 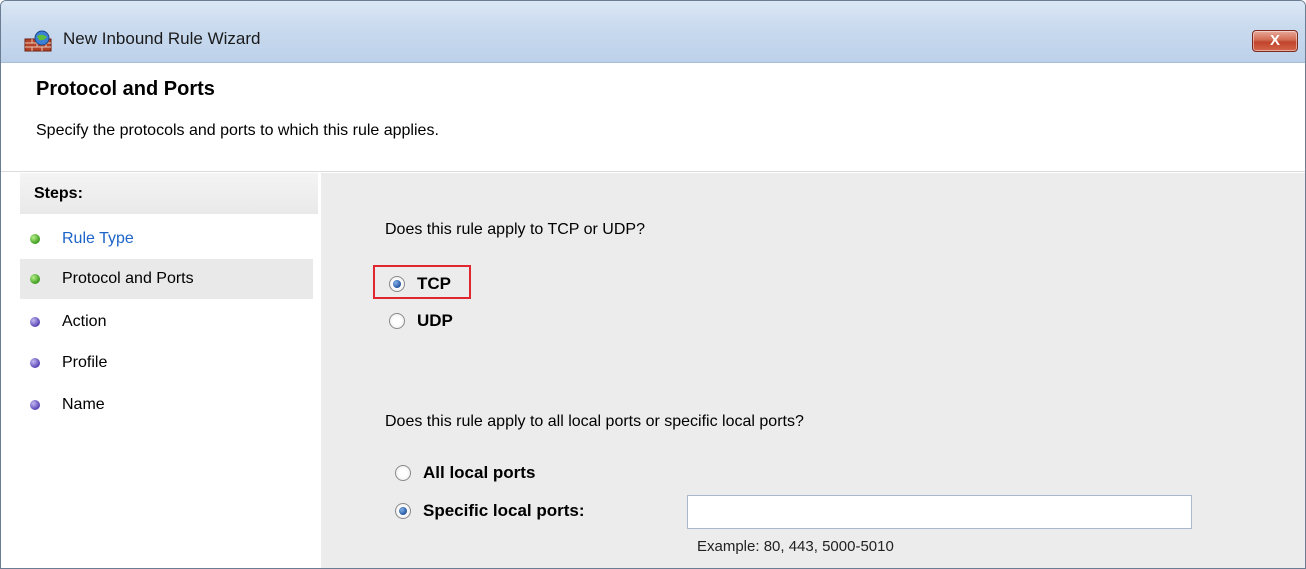 I want to click on udp-radio-option: UDP, so click(x=421, y=321).